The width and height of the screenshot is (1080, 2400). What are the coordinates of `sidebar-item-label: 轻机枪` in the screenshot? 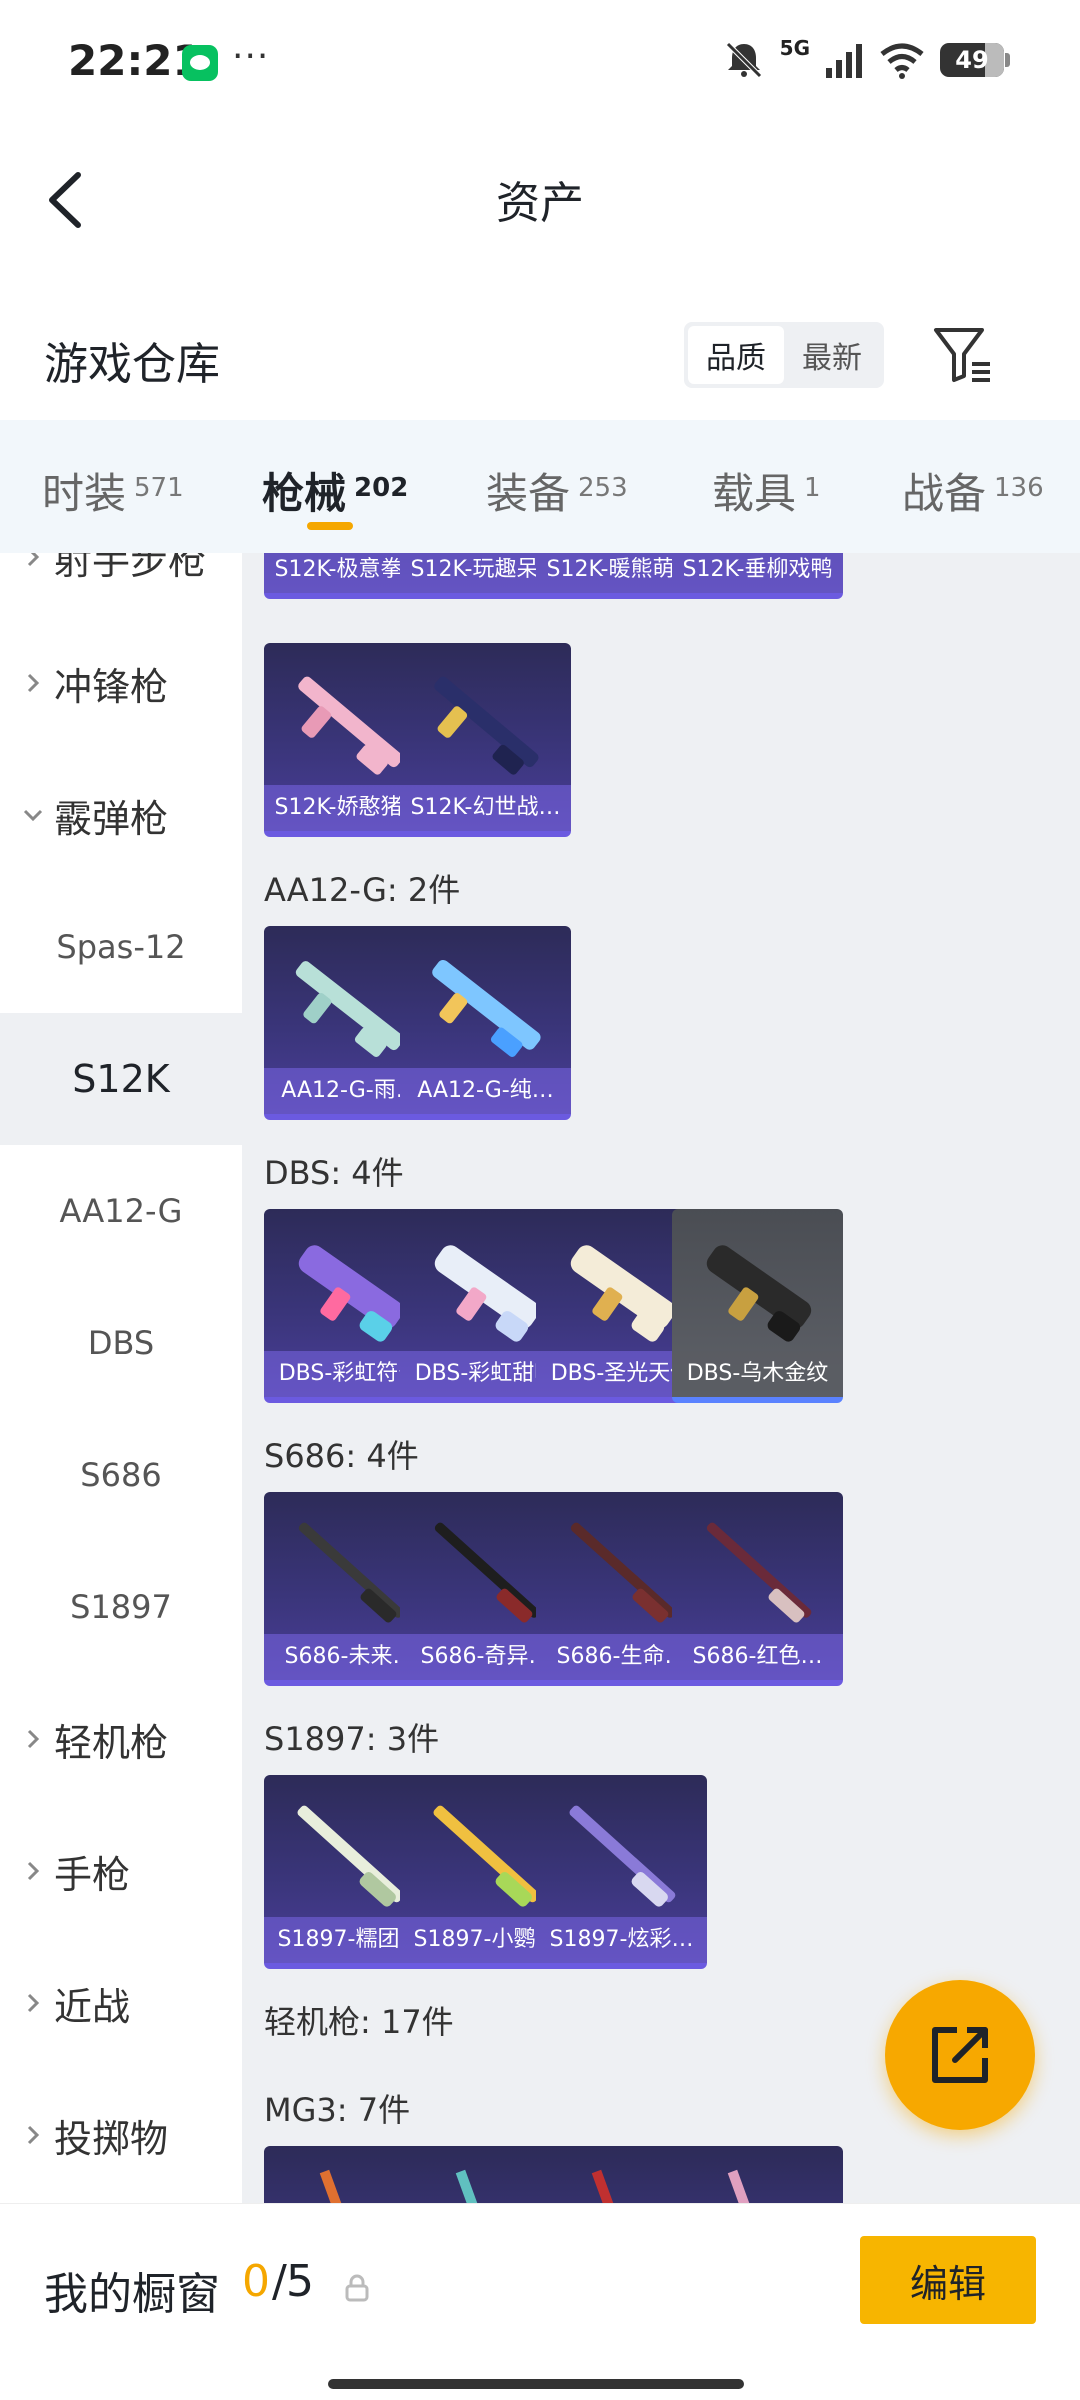 It's located at (111, 1742).